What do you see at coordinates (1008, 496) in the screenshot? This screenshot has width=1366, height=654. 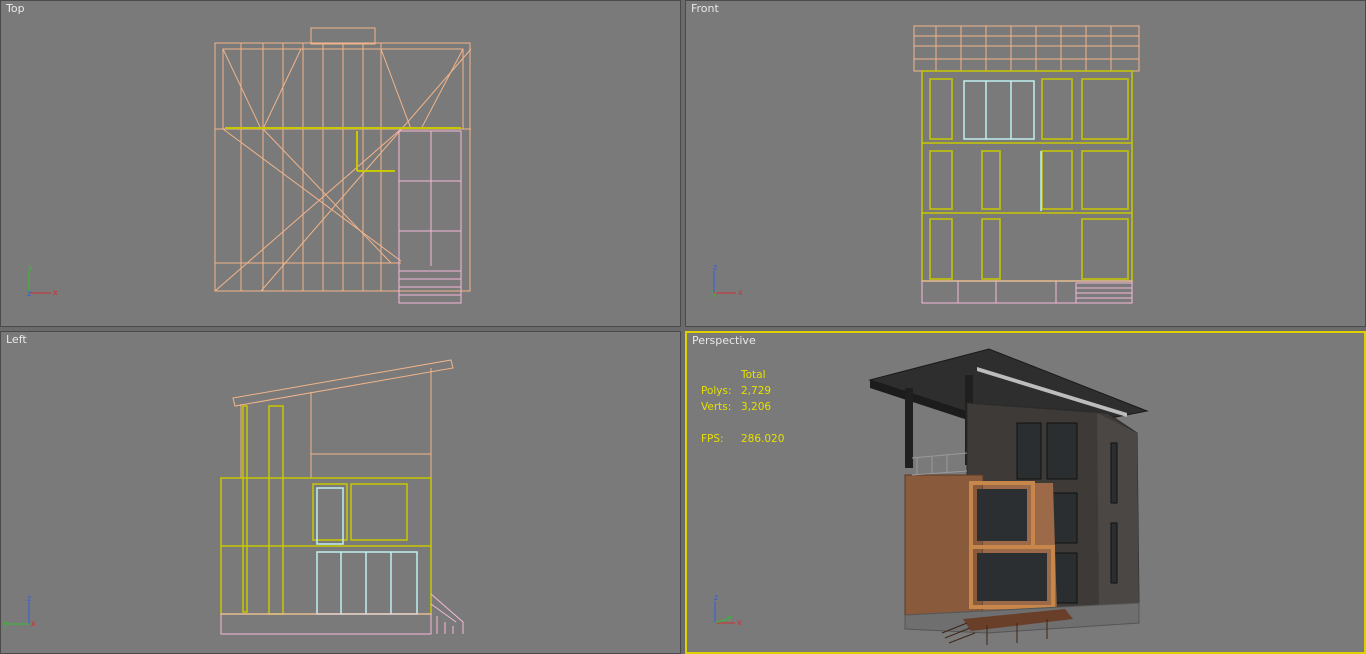 I see `perspective-render` at bounding box center [1008, 496].